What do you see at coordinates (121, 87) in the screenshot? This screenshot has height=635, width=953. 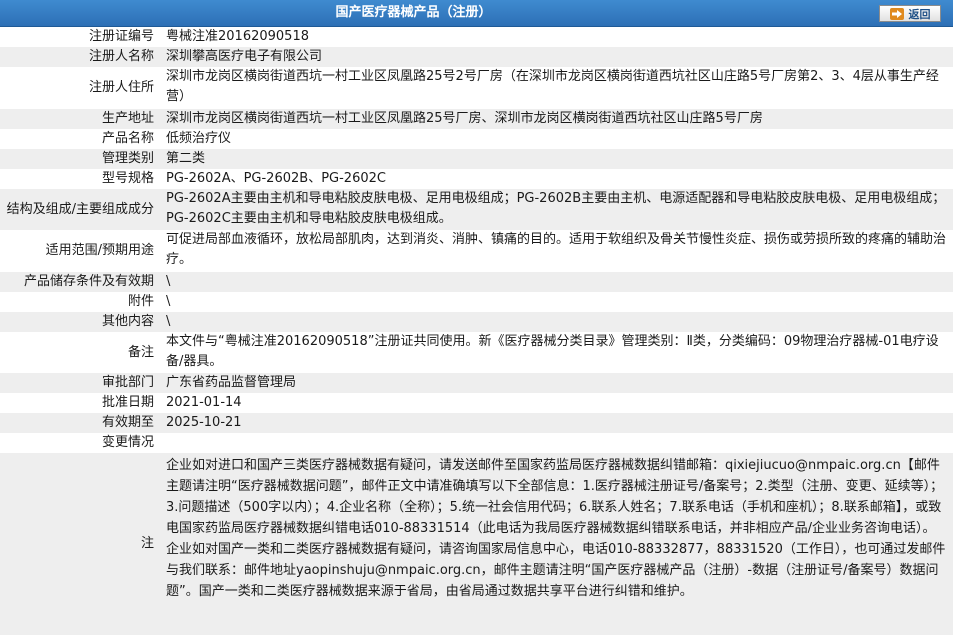 I see `field-label: 注册人住所` at bounding box center [121, 87].